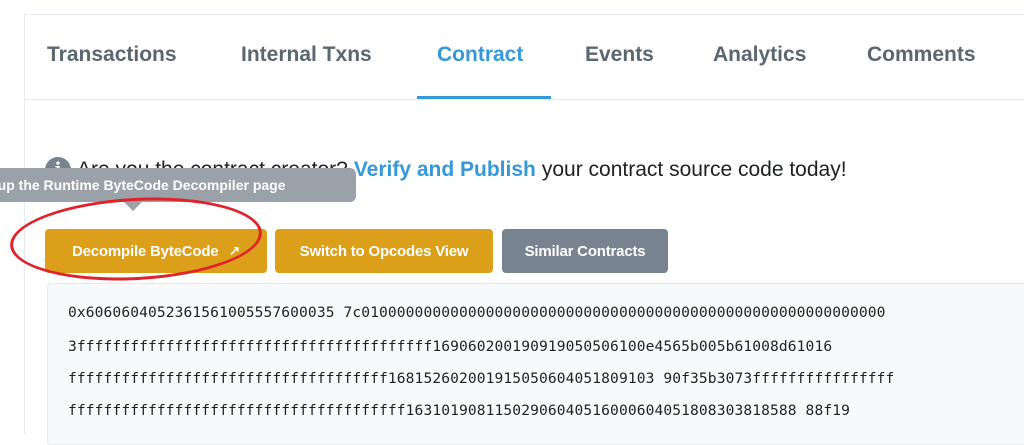 The image size is (1024, 445). Describe the element at coordinates (694, 169) in the screenshot. I see `notice-suffix: your contract source code today!` at that location.